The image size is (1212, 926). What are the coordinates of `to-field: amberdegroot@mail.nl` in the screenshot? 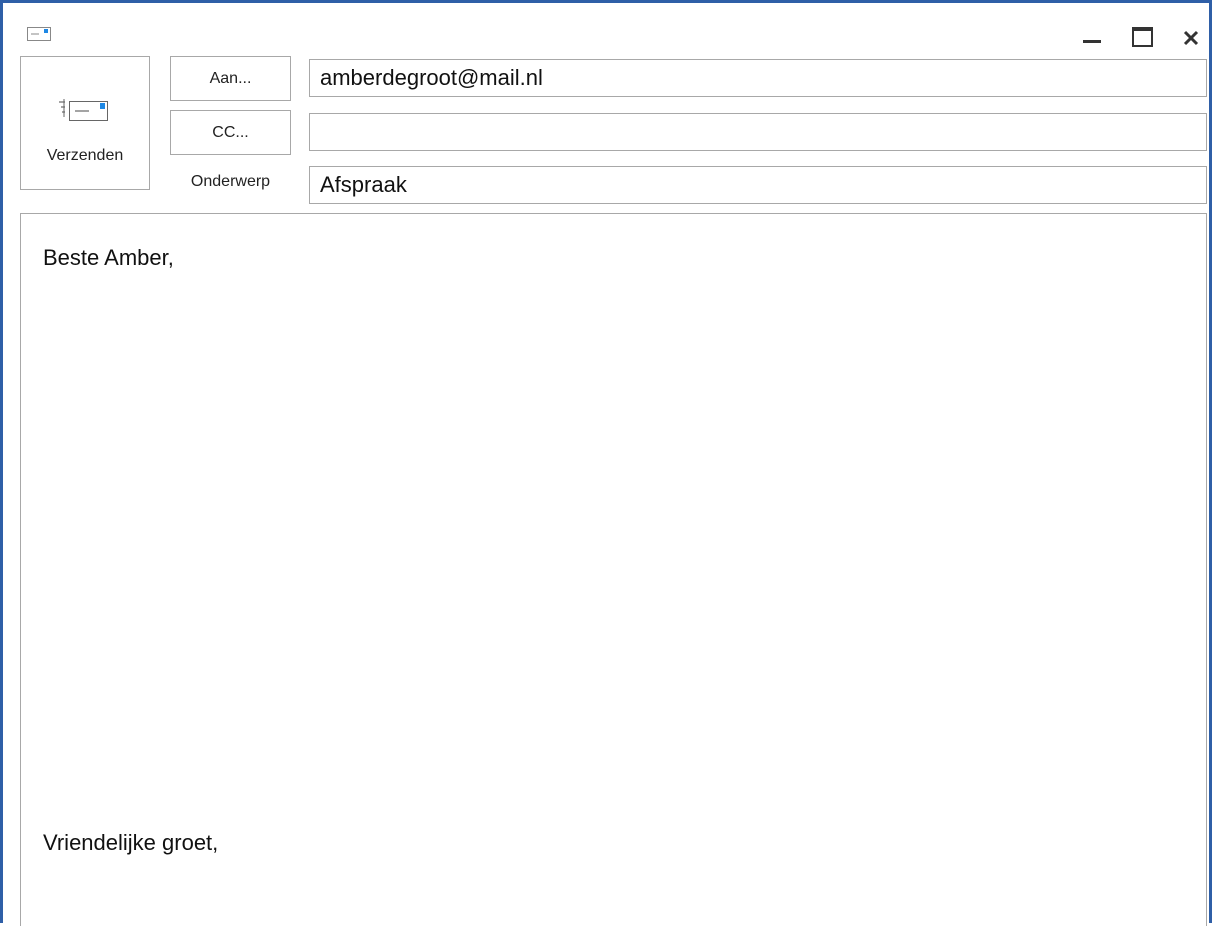 It's located at (758, 78).